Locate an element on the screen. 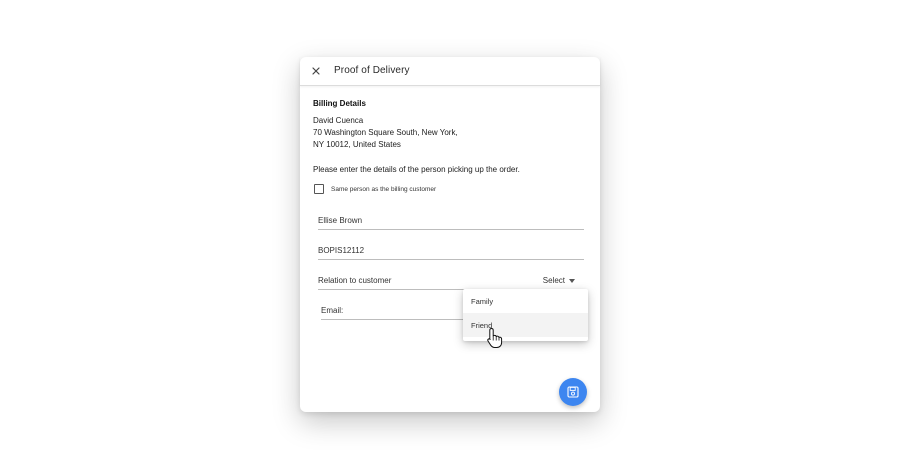  billing-address-line-2: NY 10012, United States is located at coordinates (357, 144).